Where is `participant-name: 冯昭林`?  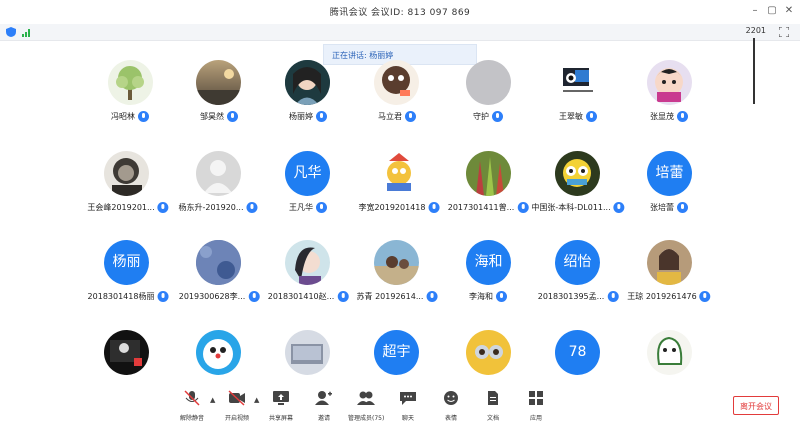 participant-name: 冯昭林 is located at coordinates (130, 116).